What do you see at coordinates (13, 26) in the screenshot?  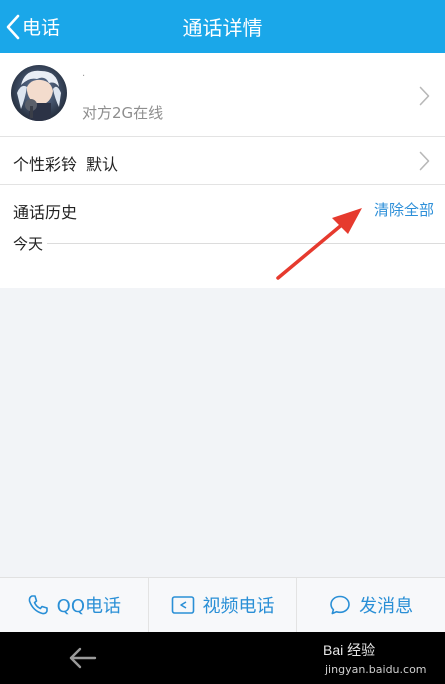 I see `chevron-left-icon` at bounding box center [13, 26].